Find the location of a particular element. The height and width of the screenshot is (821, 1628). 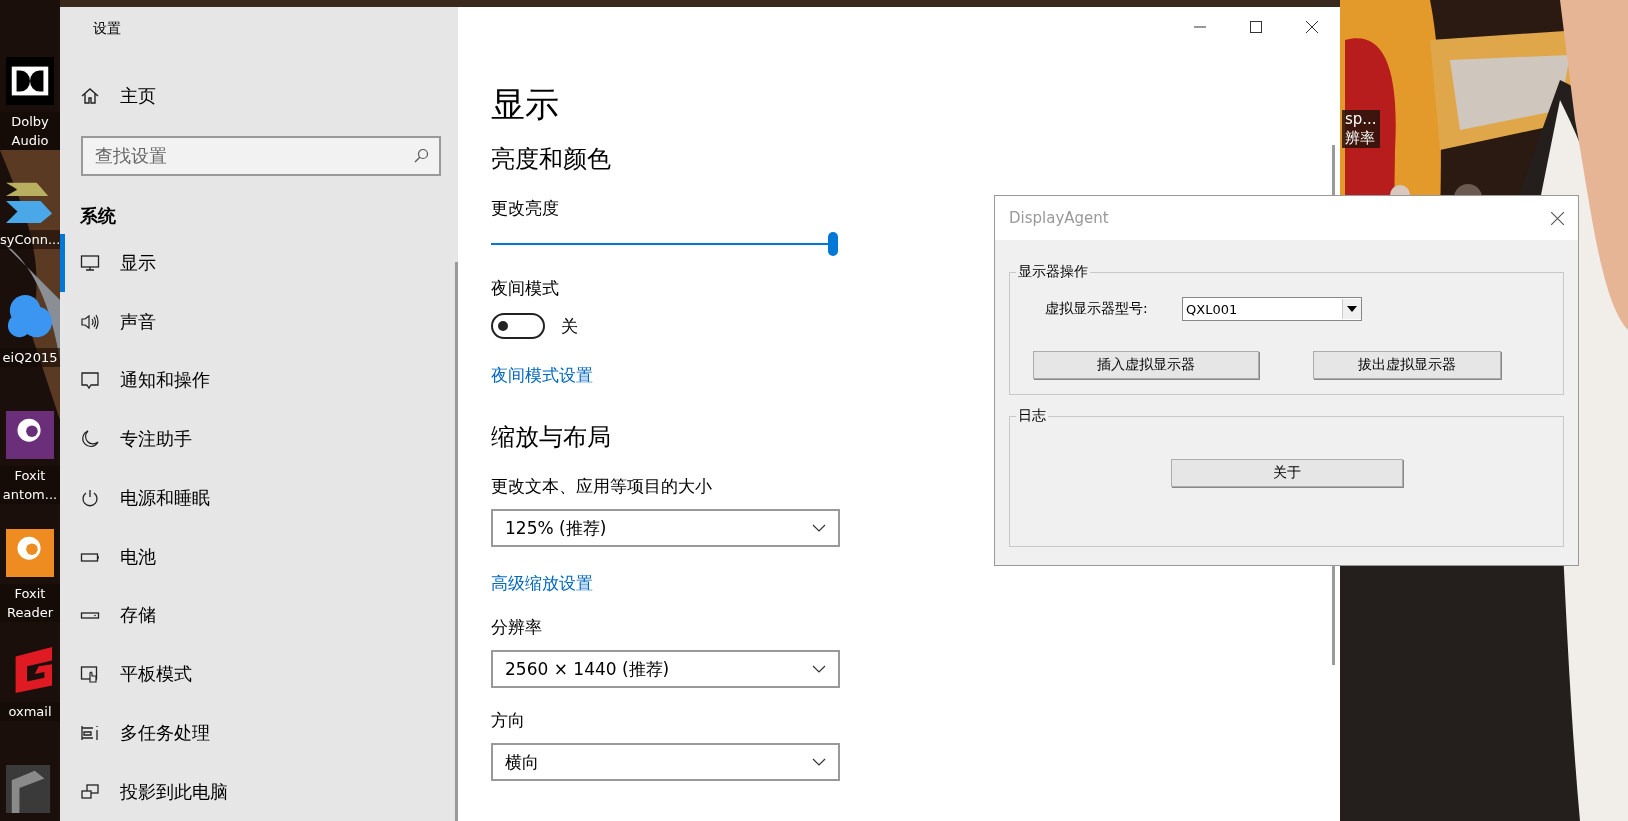

maximize-icon is located at coordinates (1256, 27).